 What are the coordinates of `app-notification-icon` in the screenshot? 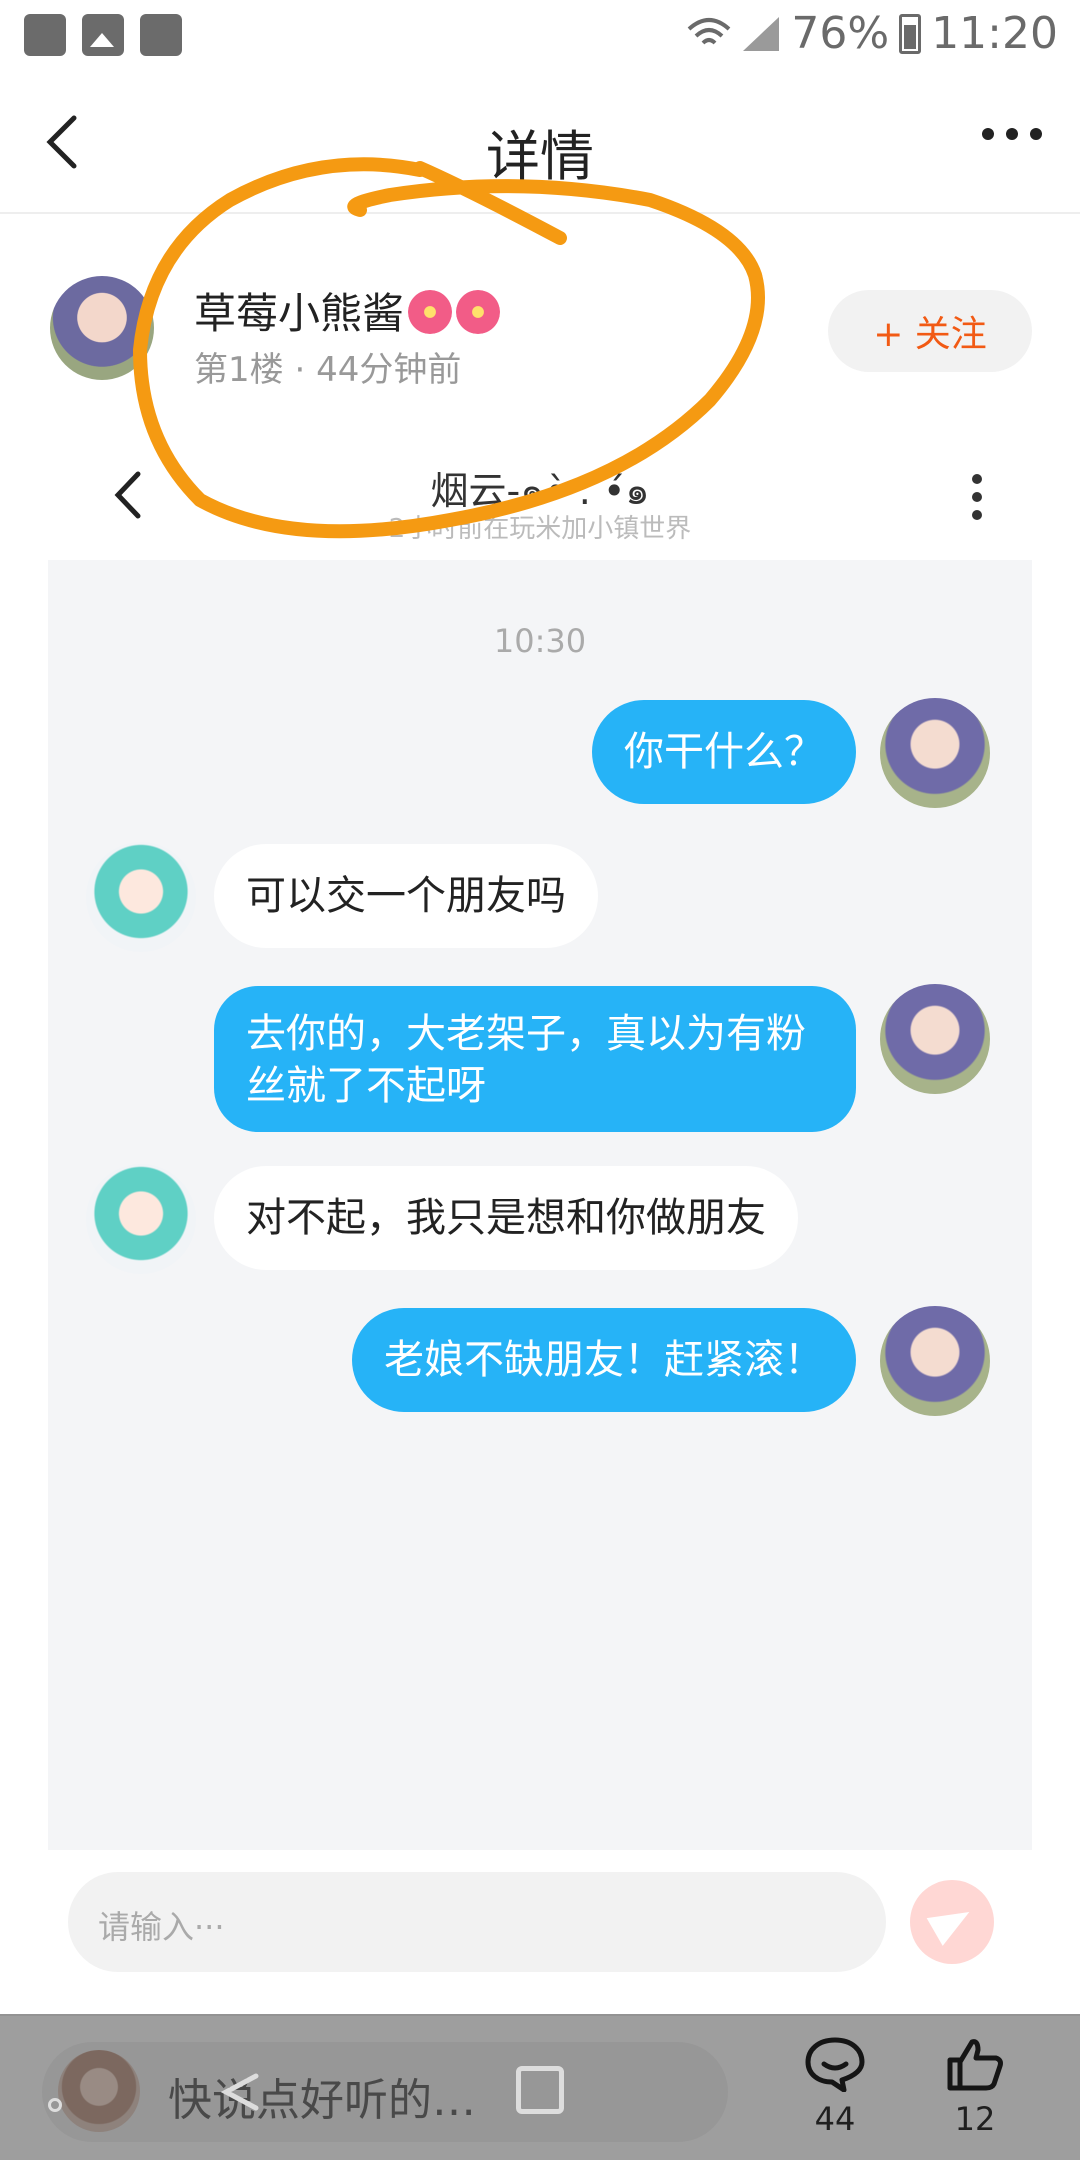 It's located at (161, 35).